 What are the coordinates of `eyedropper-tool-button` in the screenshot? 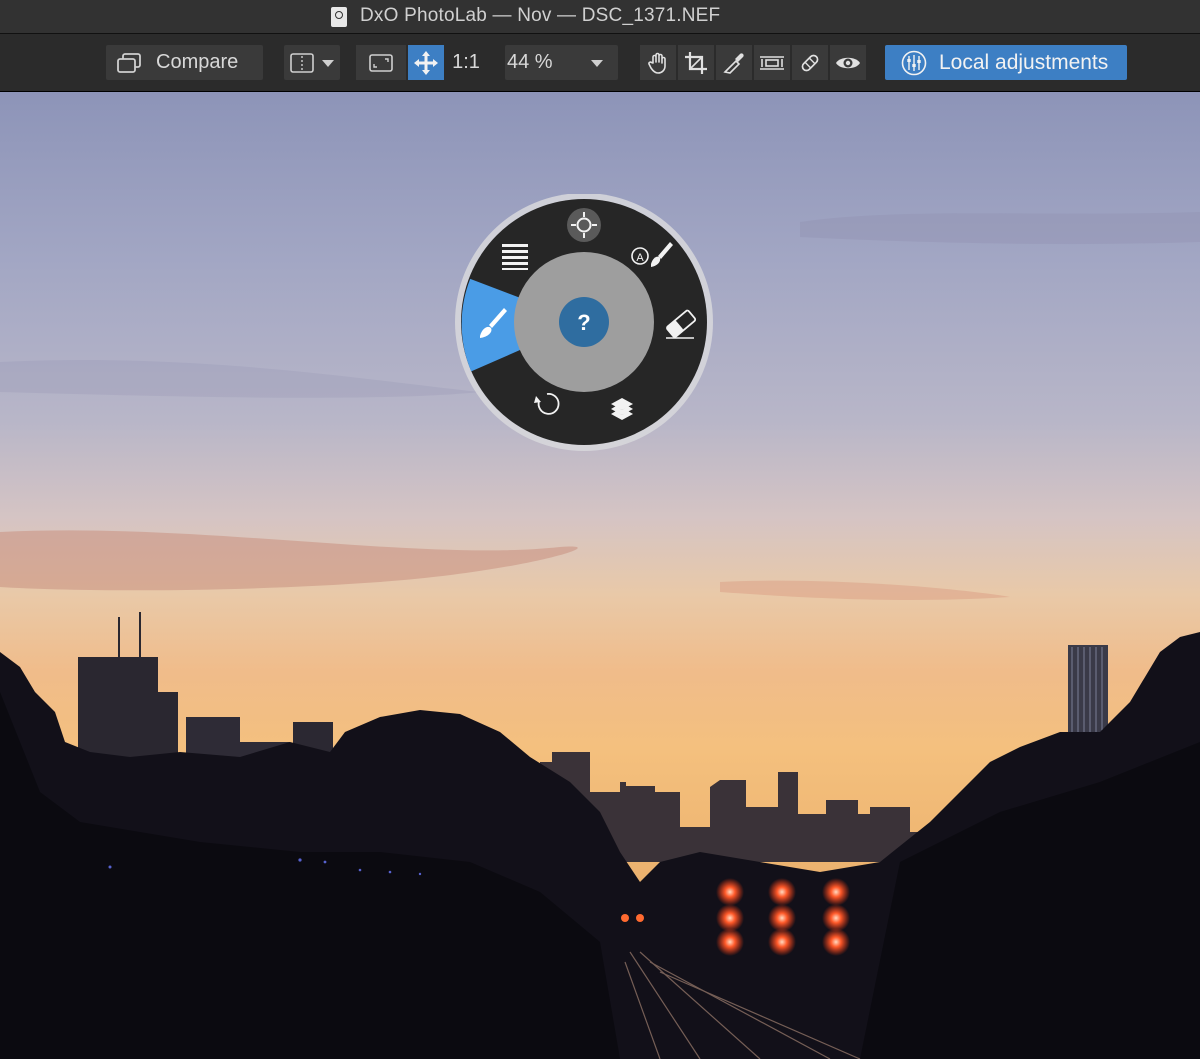 It's located at (734, 62).